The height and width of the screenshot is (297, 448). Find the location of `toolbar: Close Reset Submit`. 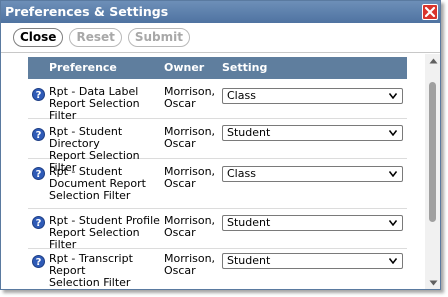

toolbar: Close Reset Submit is located at coordinates (220, 38).